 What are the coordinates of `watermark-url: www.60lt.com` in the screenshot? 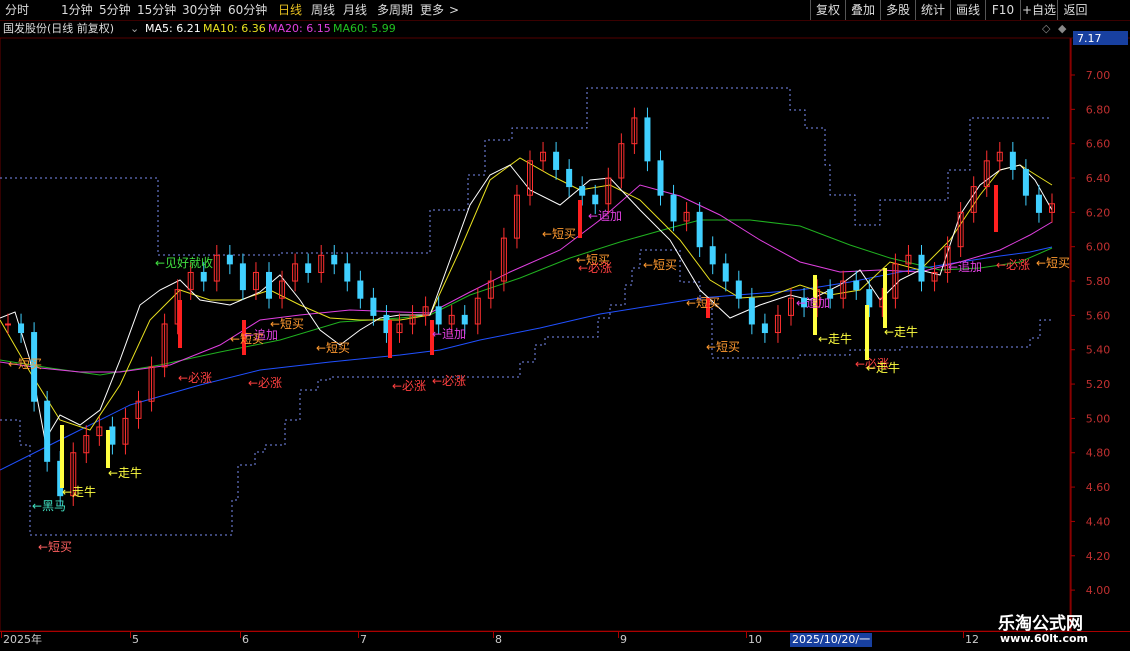 It's located at (1044, 638).